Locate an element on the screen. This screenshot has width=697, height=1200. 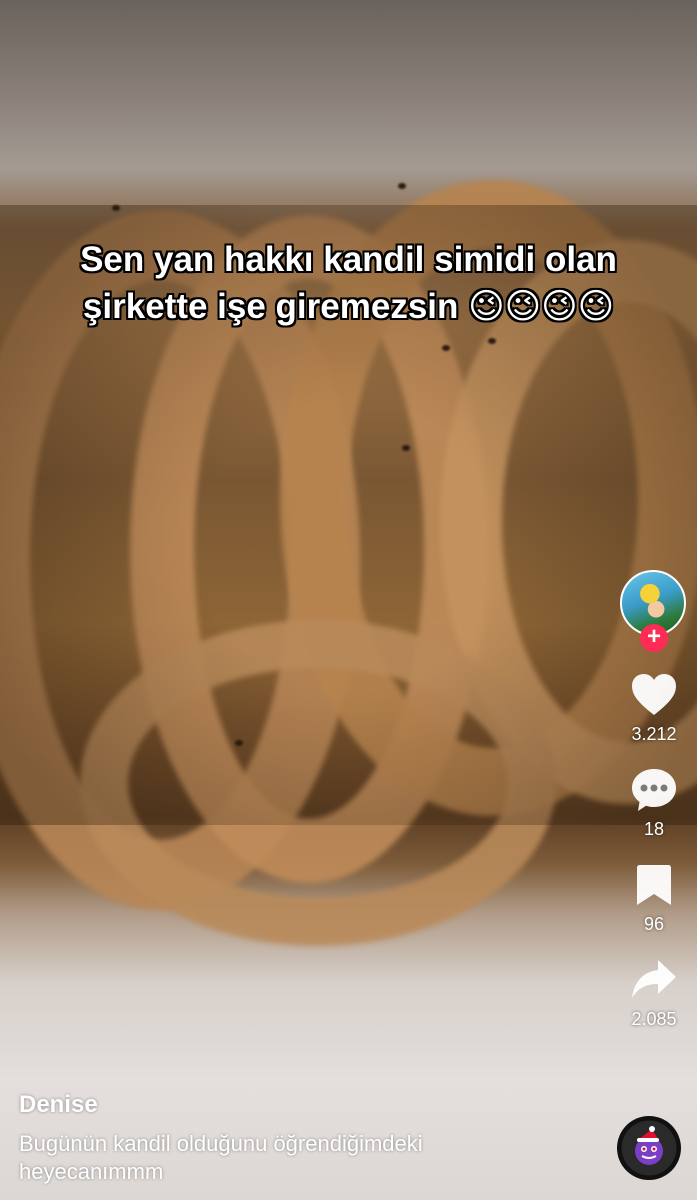
creator-avatar-group: + is located at coordinates (654, 611).